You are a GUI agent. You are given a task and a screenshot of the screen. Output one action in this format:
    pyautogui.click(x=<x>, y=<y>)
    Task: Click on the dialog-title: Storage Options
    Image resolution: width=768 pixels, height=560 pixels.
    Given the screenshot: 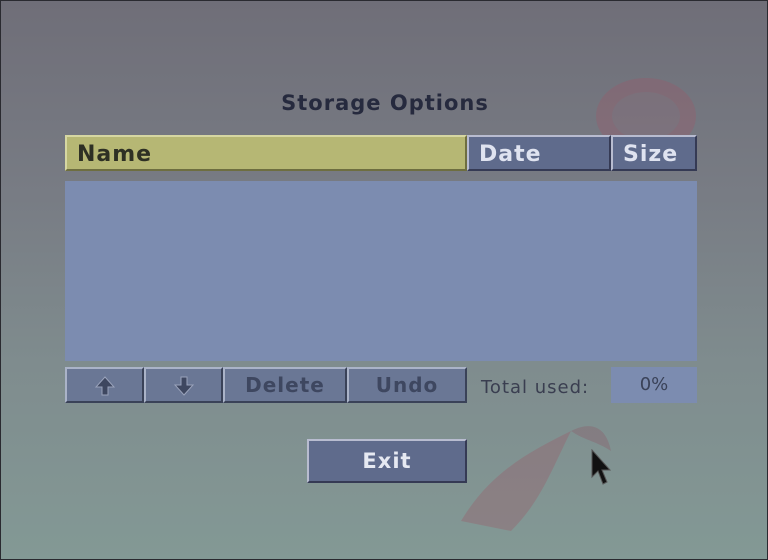 What is the action you would take?
    pyautogui.click(x=385, y=103)
    